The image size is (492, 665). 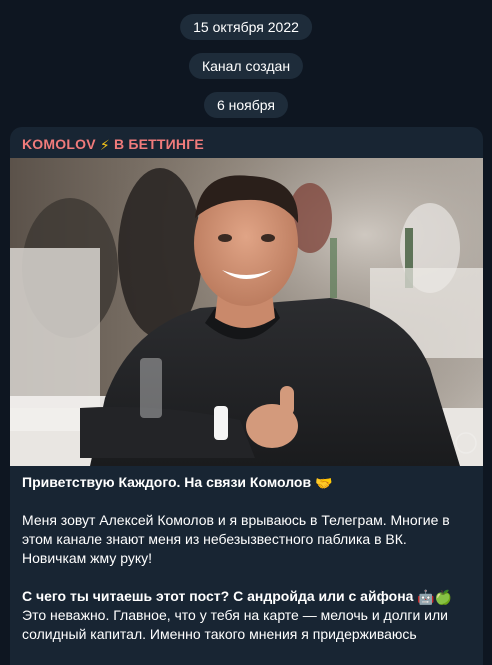 What do you see at coordinates (246, 66) in the screenshot?
I see `service-message-channel-created: Канал создан` at bounding box center [246, 66].